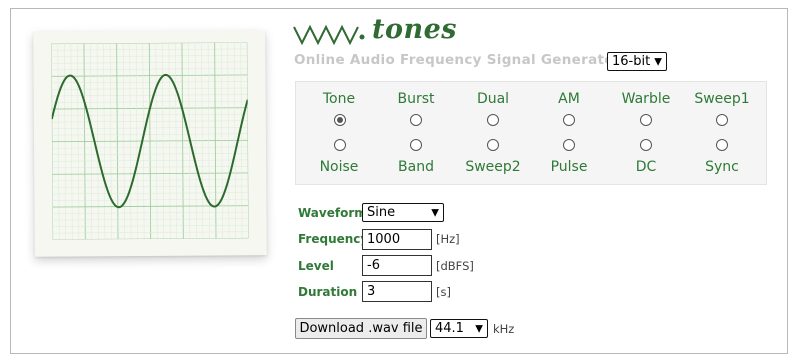  Describe the element at coordinates (332, 213) in the screenshot. I see `waveform-label: Waveform` at that location.